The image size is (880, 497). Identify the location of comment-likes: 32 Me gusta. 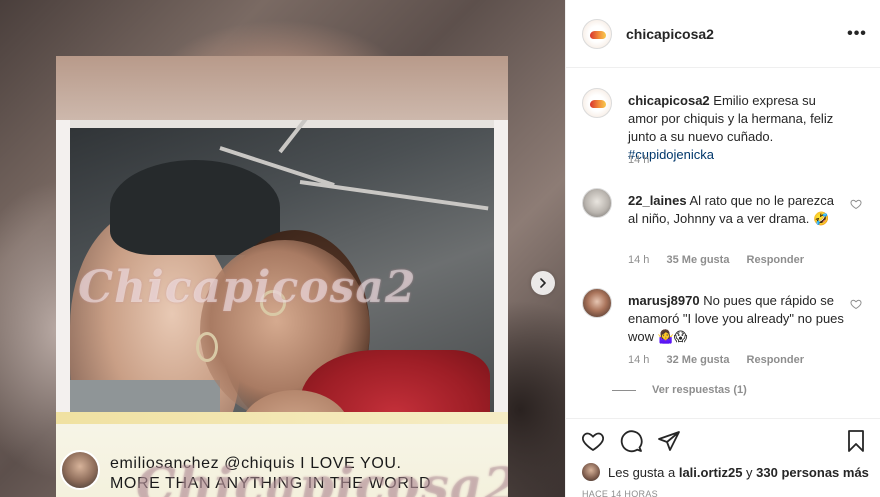
(697, 360).